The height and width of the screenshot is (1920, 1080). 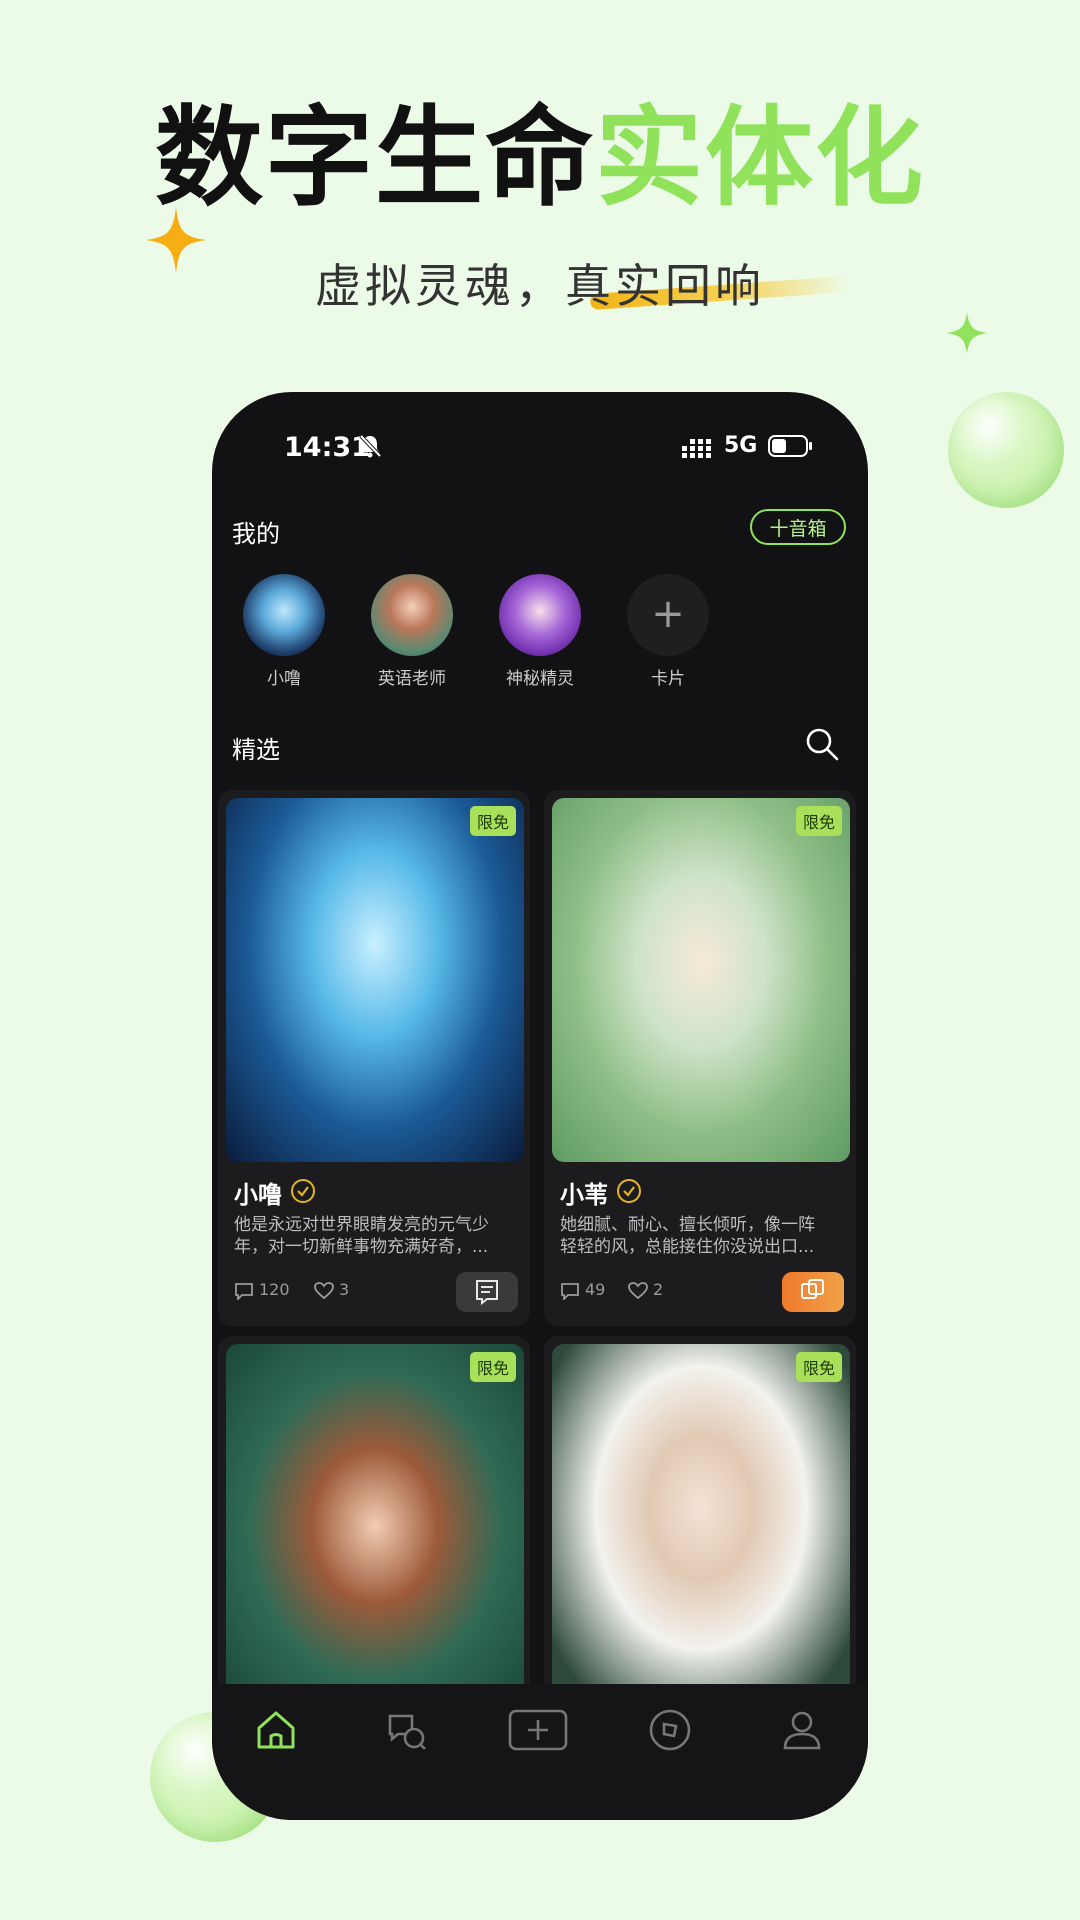 What do you see at coordinates (741, 445) in the screenshot?
I see `network-type: 5G` at bounding box center [741, 445].